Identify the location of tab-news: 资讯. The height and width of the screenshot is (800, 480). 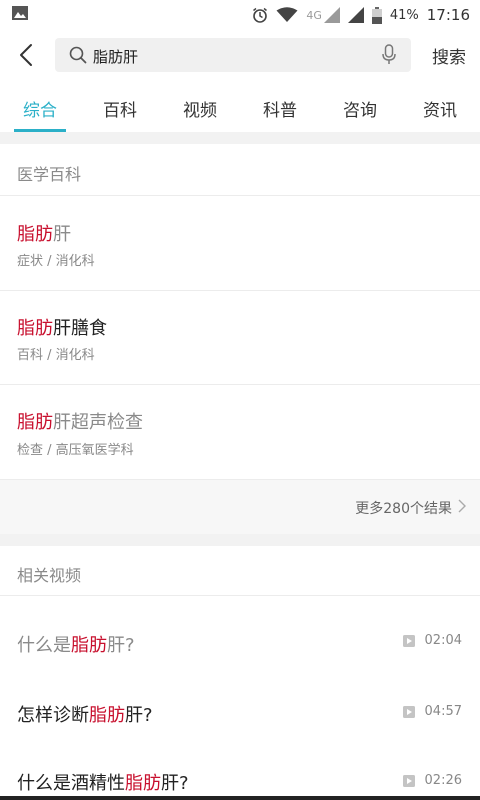
(440, 108).